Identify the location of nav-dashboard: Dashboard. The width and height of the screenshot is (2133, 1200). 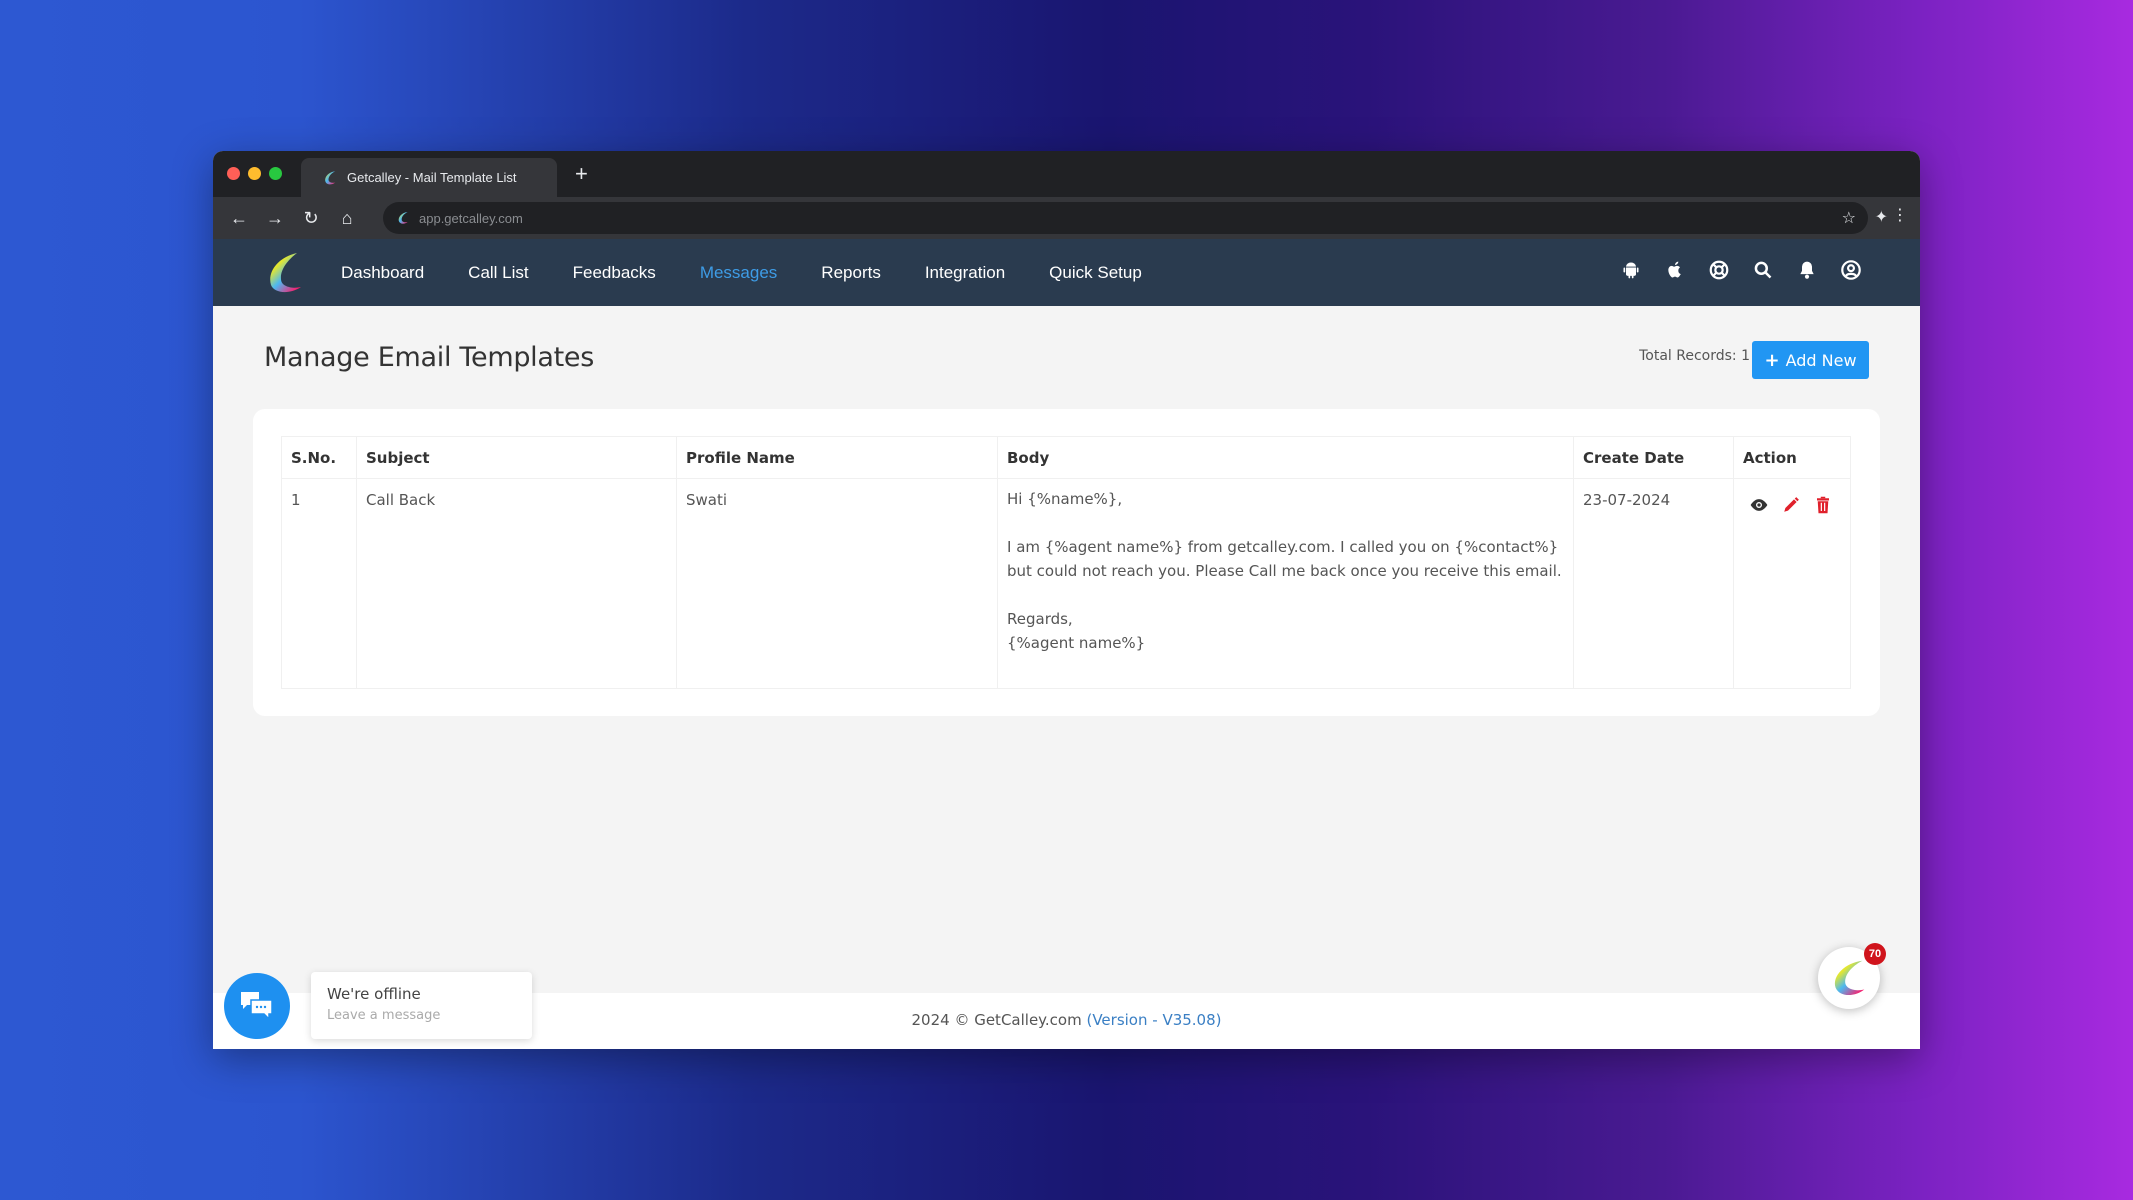
(382, 273).